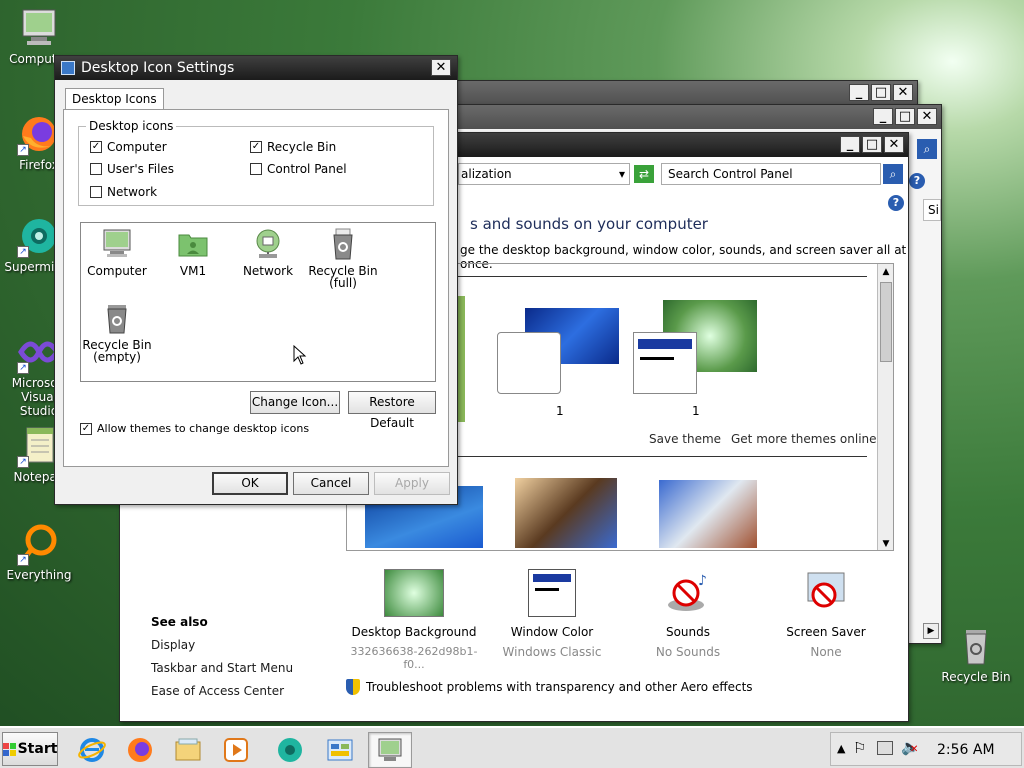 The image size is (1024, 768). Describe the element at coordinates (117, 332) in the screenshot. I see `icon-recycle-bin-empty: Recycle Bin (empty)` at that location.